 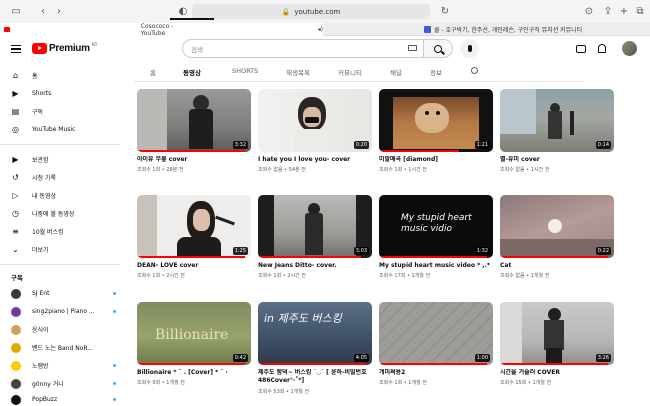 What do you see at coordinates (315, 226) in the screenshot?
I see `video-thumbnail: 3:03` at bounding box center [315, 226].